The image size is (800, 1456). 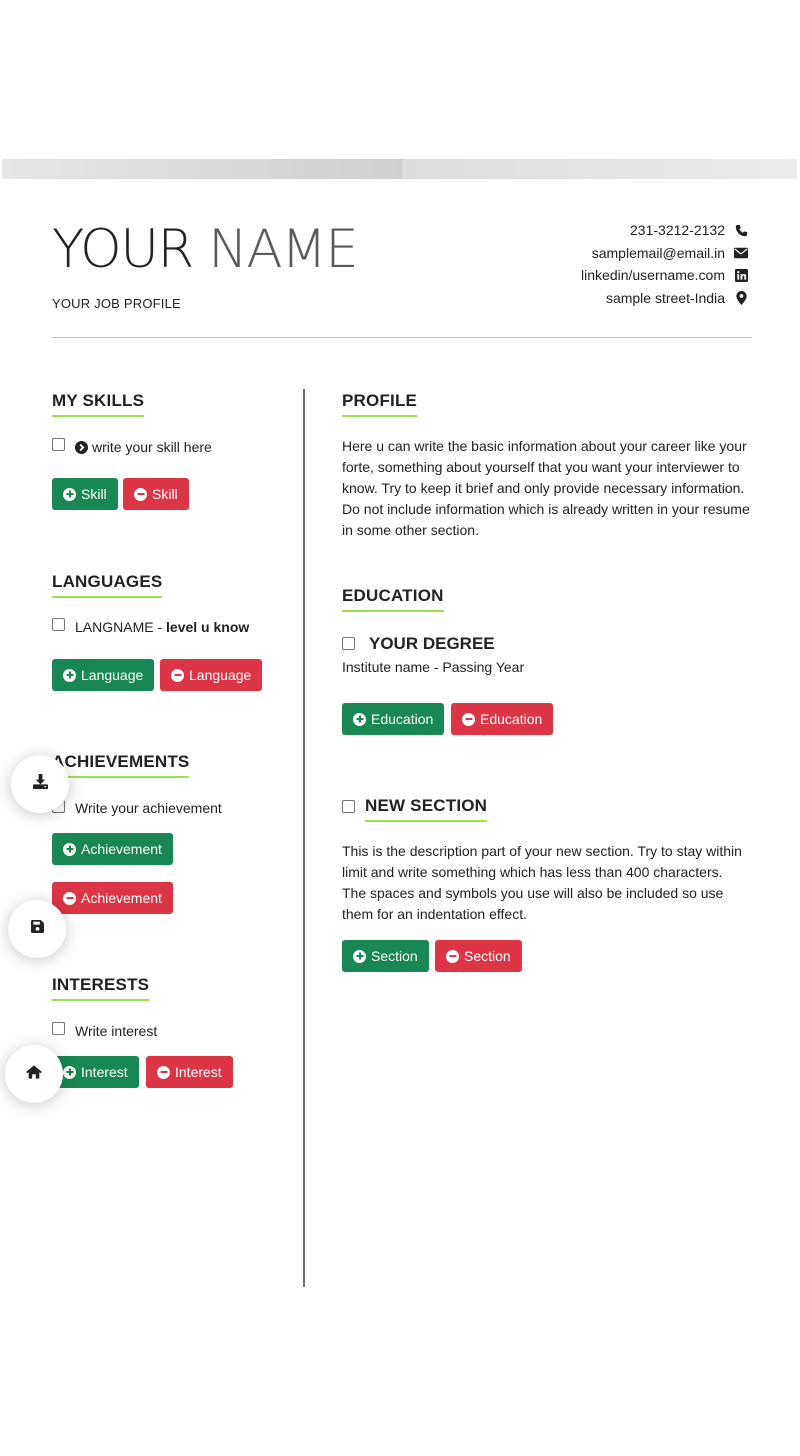 I want to click on save-button, so click(x=37, y=929).